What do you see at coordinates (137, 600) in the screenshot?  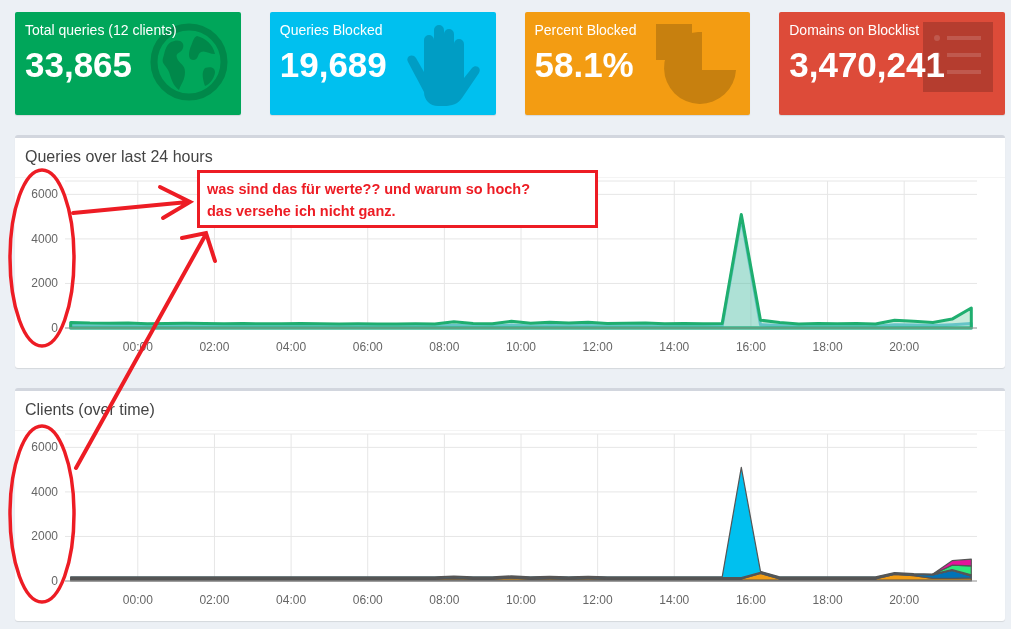 I see `axis-label: 00:00` at bounding box center [137, 600].